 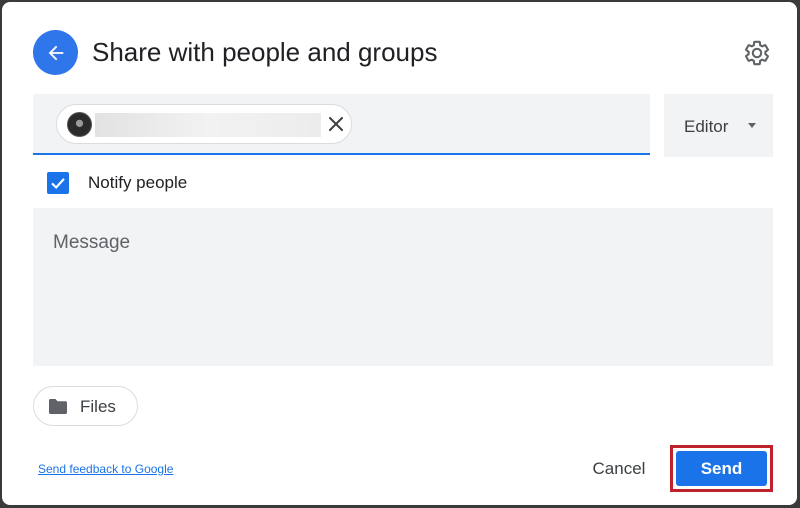 I want to click on back-button, so click(x=55, y=52).